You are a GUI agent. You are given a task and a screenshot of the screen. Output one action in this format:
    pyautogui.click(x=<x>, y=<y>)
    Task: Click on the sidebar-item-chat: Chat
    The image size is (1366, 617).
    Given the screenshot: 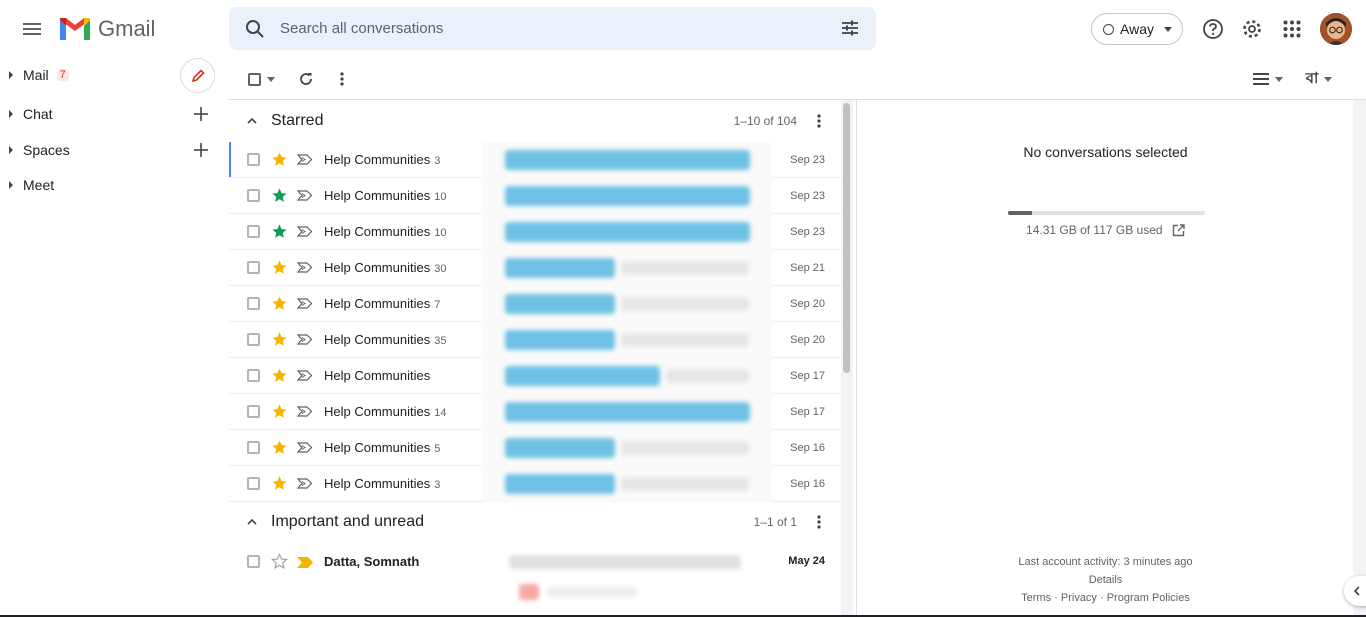 What is the action you would take?
    pyautogui.click(x=114, y=114)
    